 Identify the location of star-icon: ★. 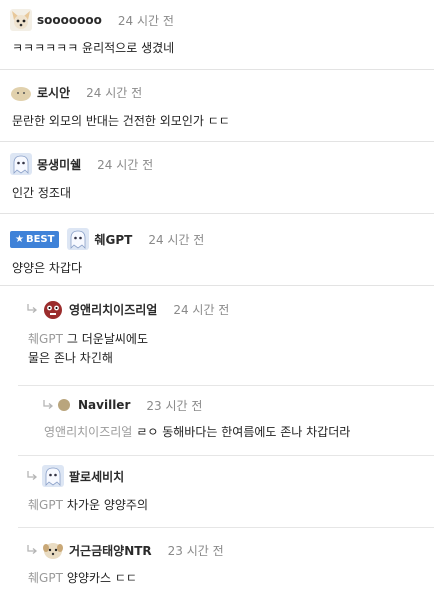
(19, 239).